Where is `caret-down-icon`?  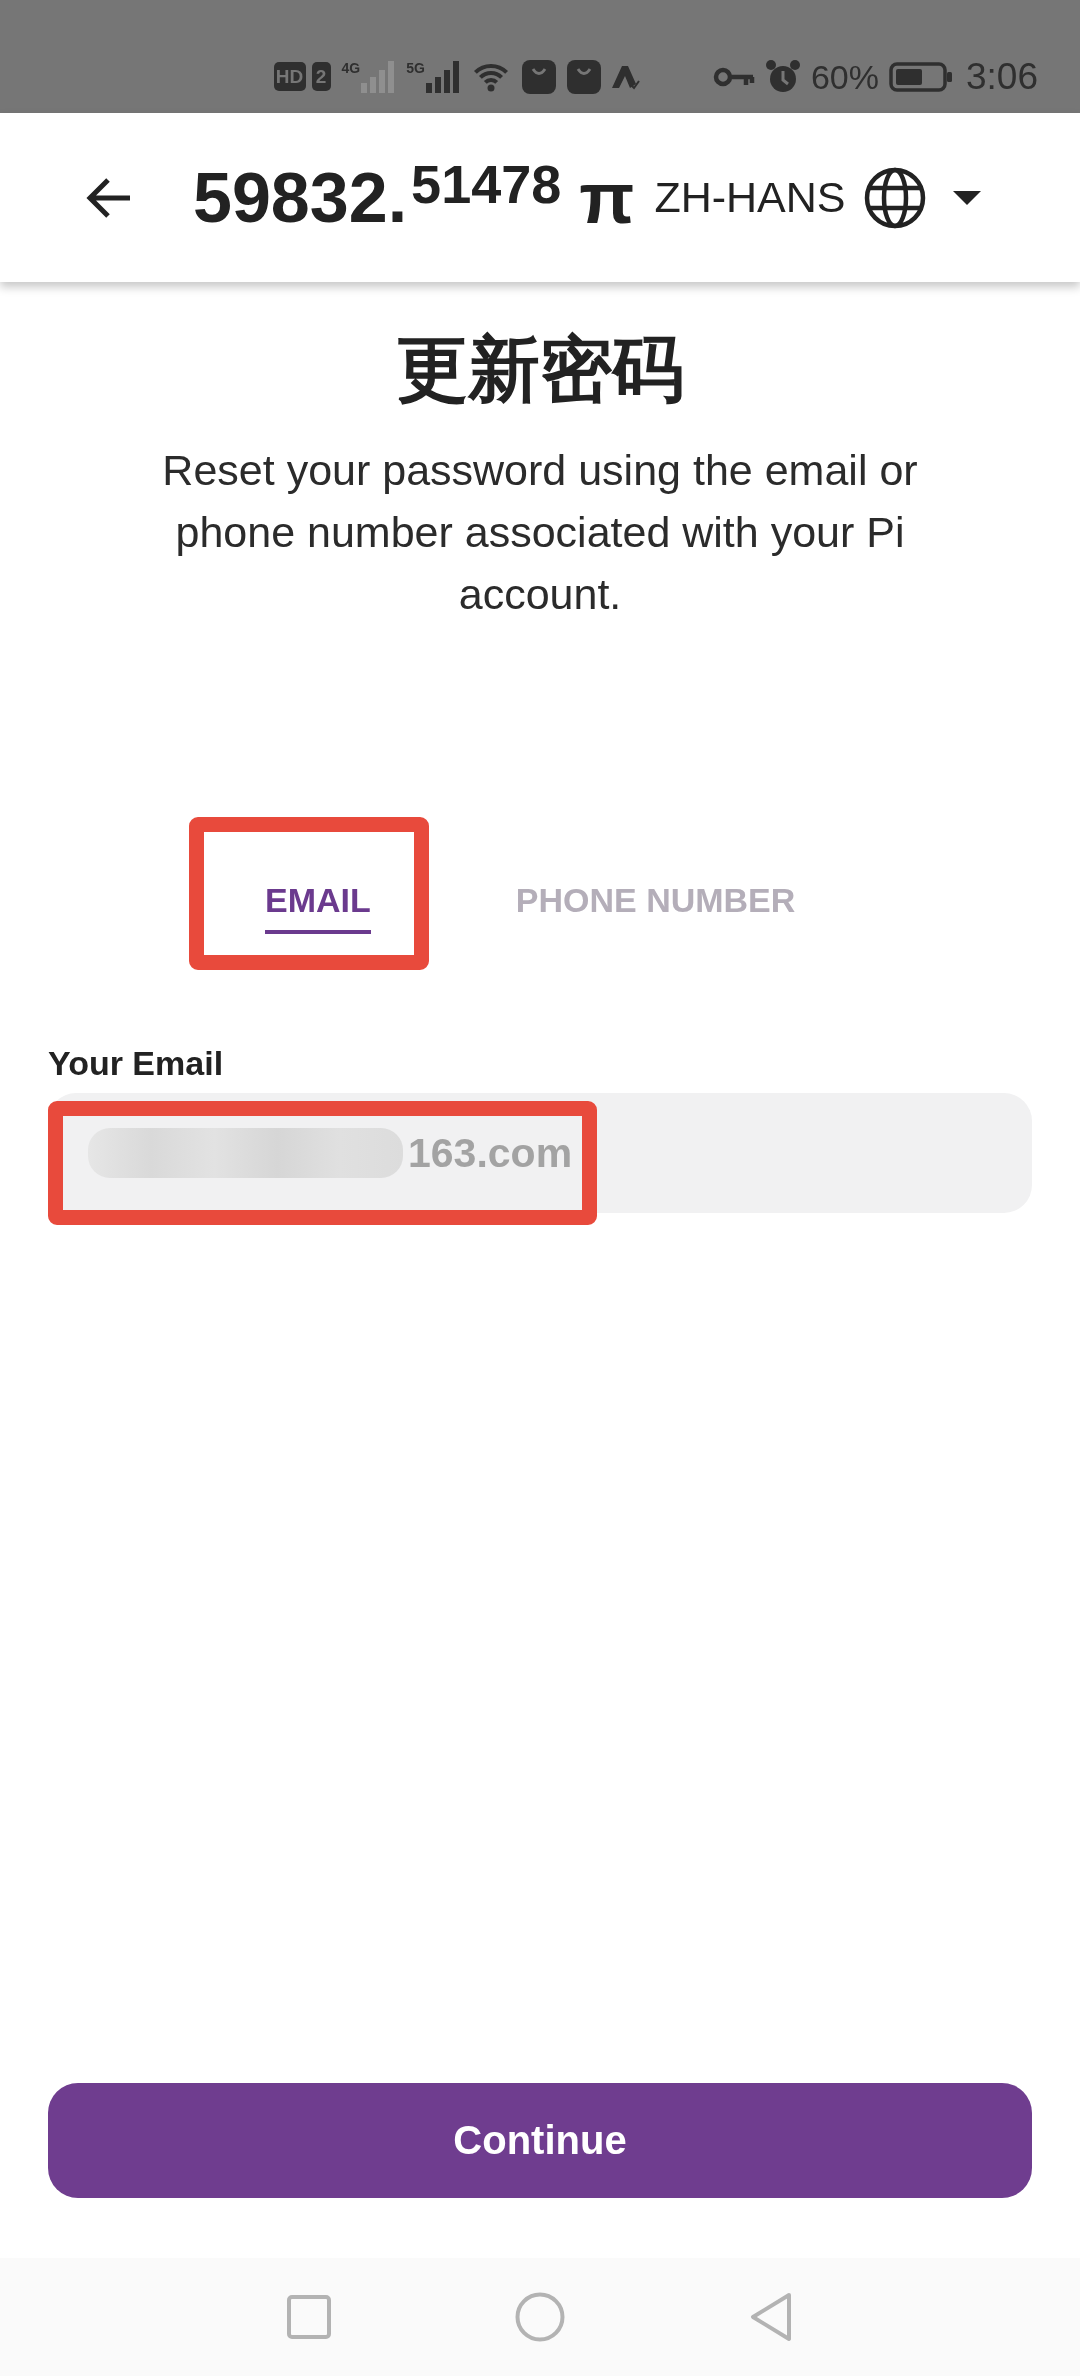 caret-down-icon is located at coordinates (966, 197).